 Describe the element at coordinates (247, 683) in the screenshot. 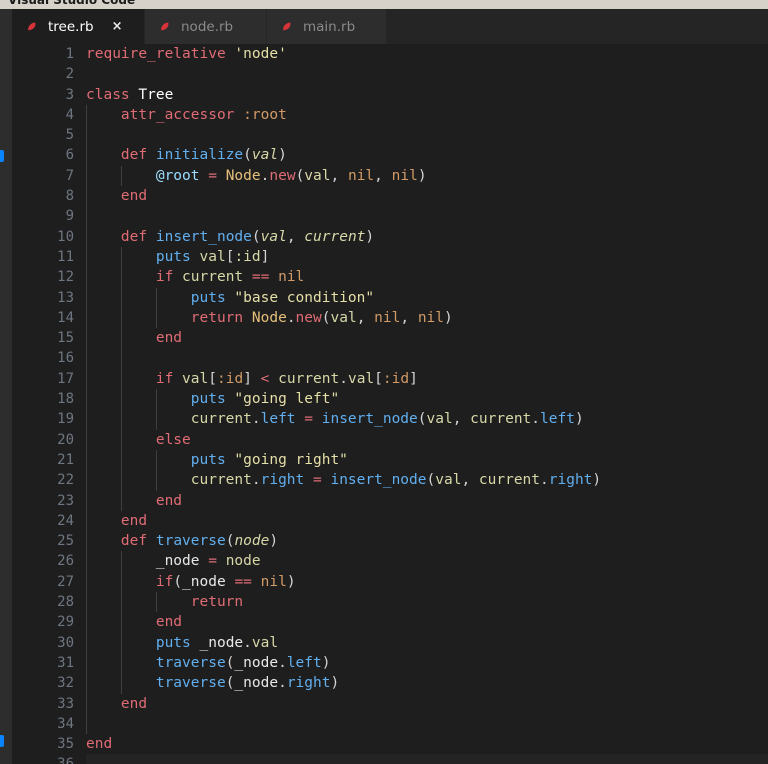

I see `code-line-text: traverse(_node.right)` at that location.